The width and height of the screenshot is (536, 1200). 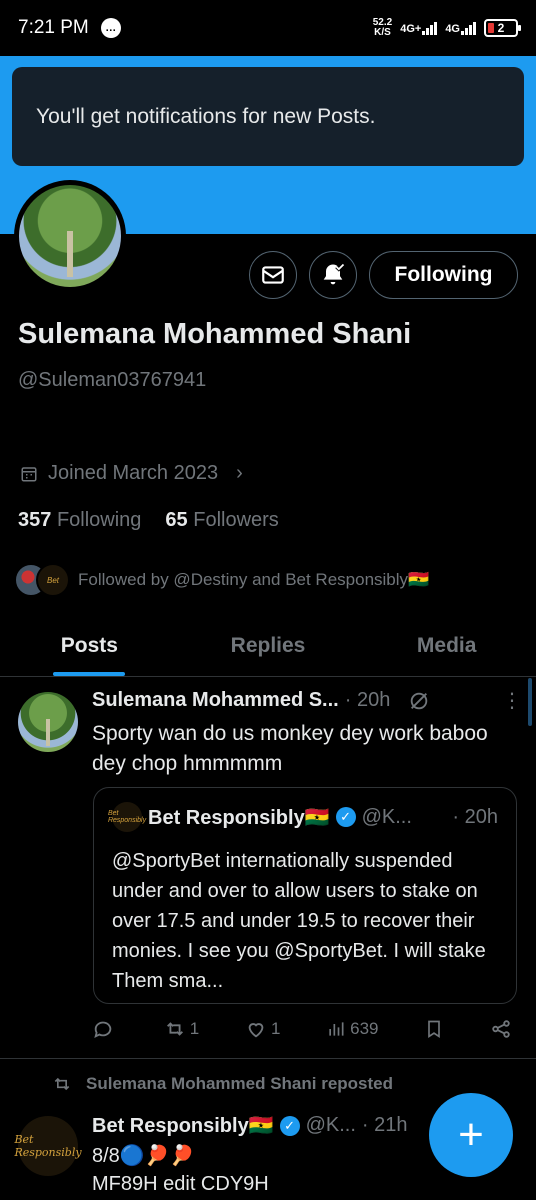 What do you see at coordinates (452, 28) in the screenshot?
I see `signal-label-2: 4G` at bounding box center [452, 28].